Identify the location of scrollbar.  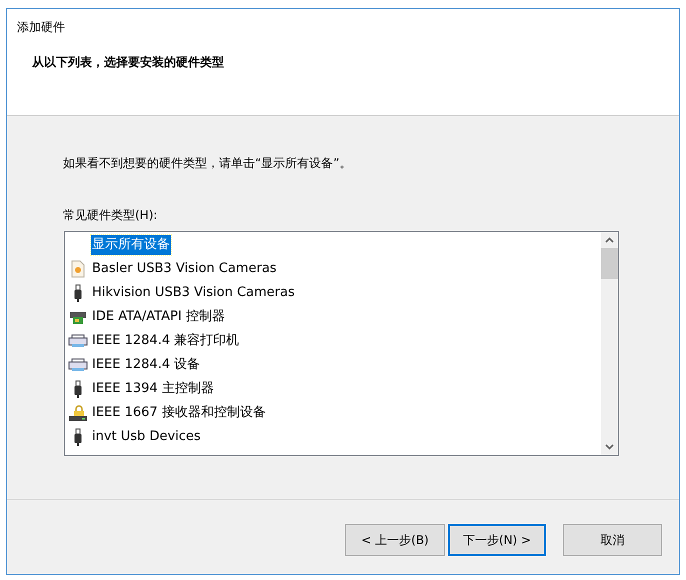
(609, 343).